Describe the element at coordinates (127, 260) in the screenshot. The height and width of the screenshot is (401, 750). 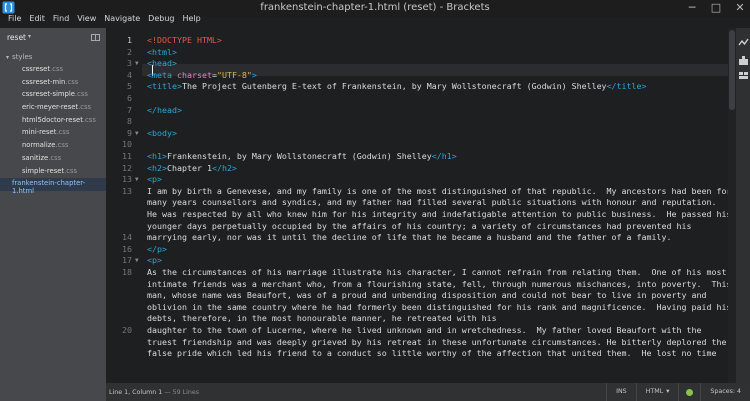
I see `line-number: 17` at that location.